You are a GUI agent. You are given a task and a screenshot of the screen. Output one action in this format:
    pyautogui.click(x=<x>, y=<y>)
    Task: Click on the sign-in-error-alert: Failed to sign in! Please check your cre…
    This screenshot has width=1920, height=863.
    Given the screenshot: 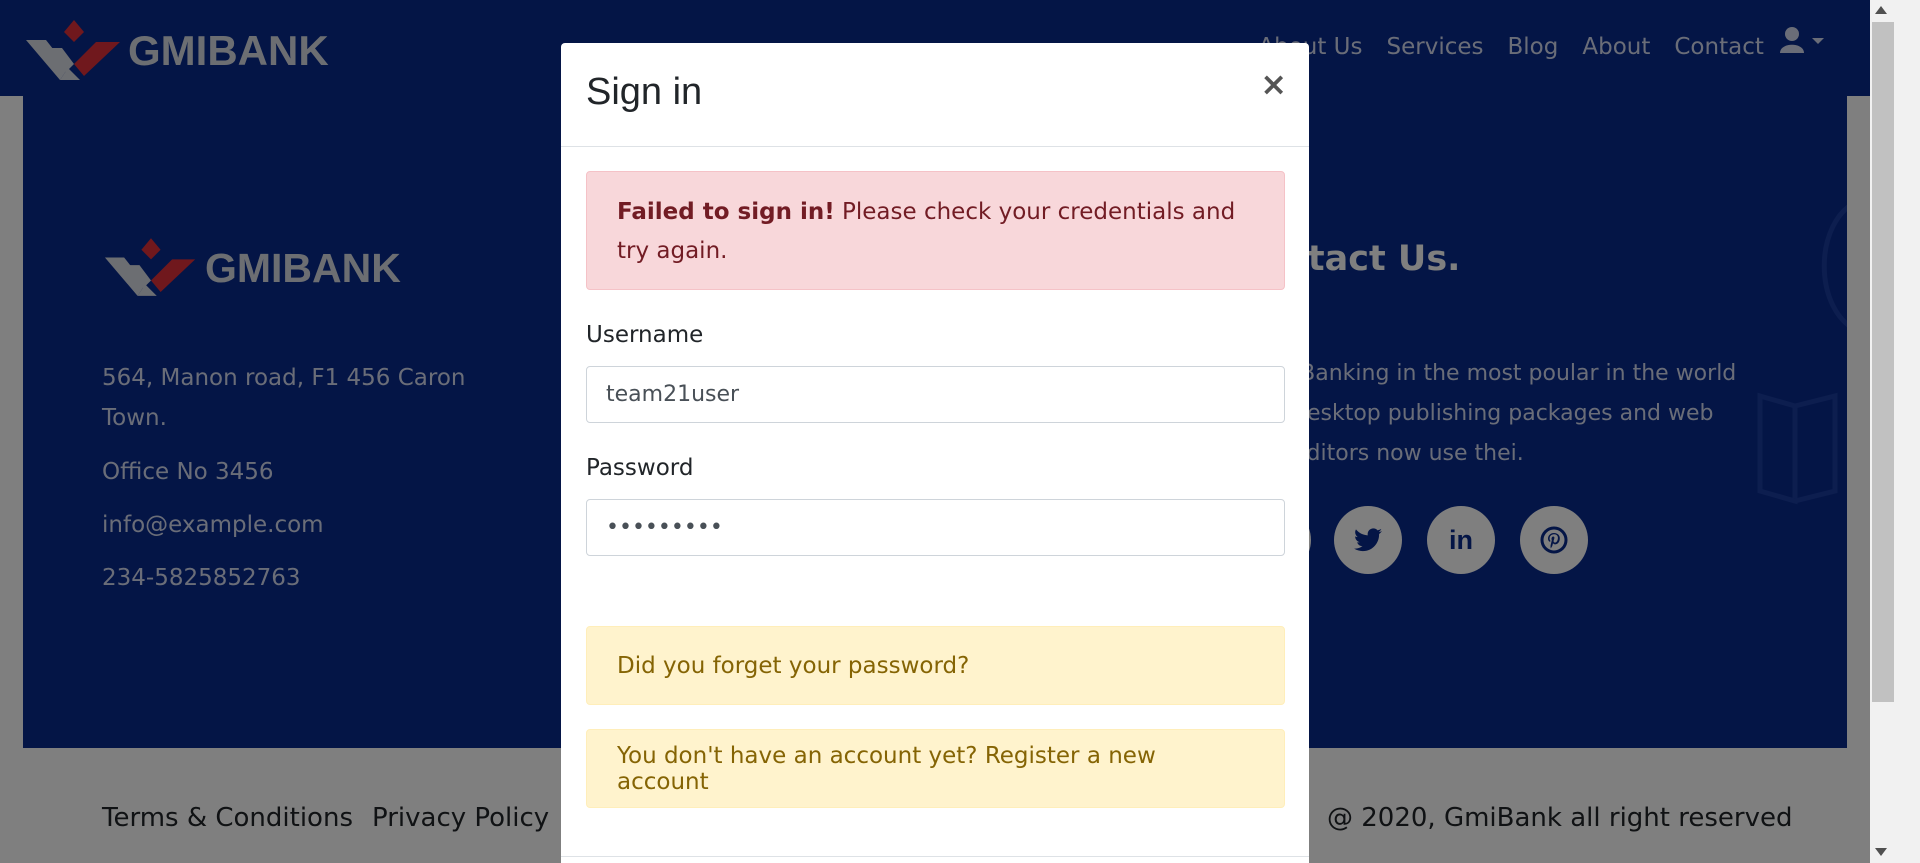 What is the action you would take?
    pyautogui.click(x=935, y=230)
    